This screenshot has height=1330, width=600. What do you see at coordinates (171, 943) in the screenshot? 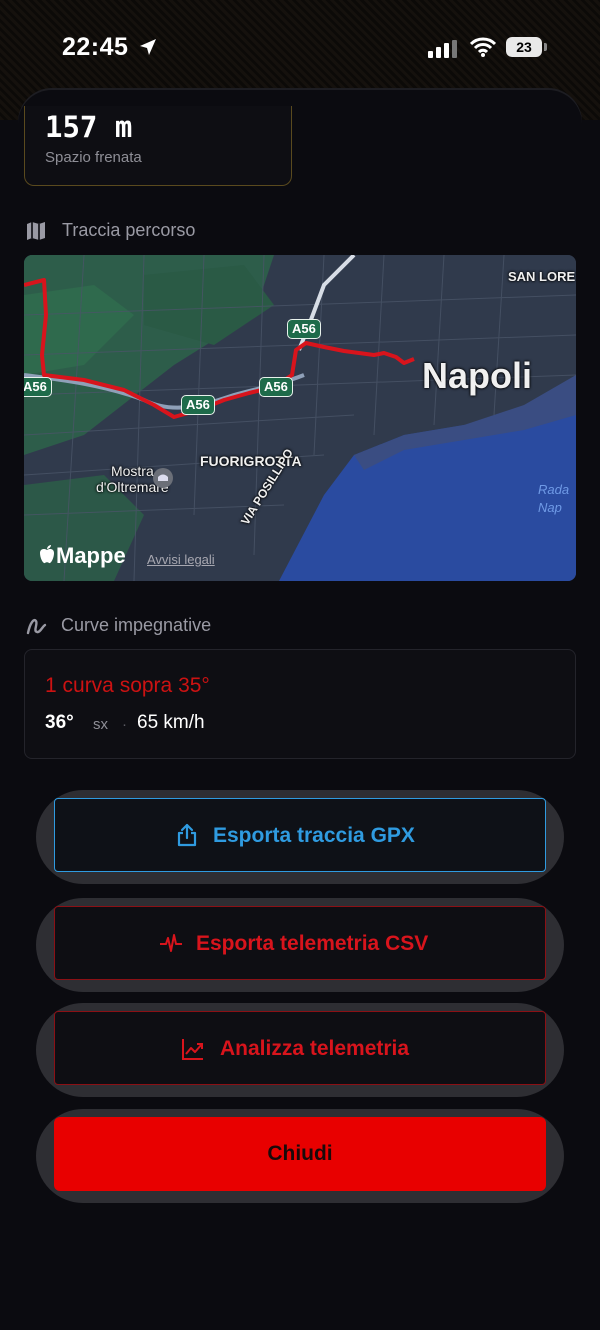
I see `waveform-icon` at bounding box center [171, 943].